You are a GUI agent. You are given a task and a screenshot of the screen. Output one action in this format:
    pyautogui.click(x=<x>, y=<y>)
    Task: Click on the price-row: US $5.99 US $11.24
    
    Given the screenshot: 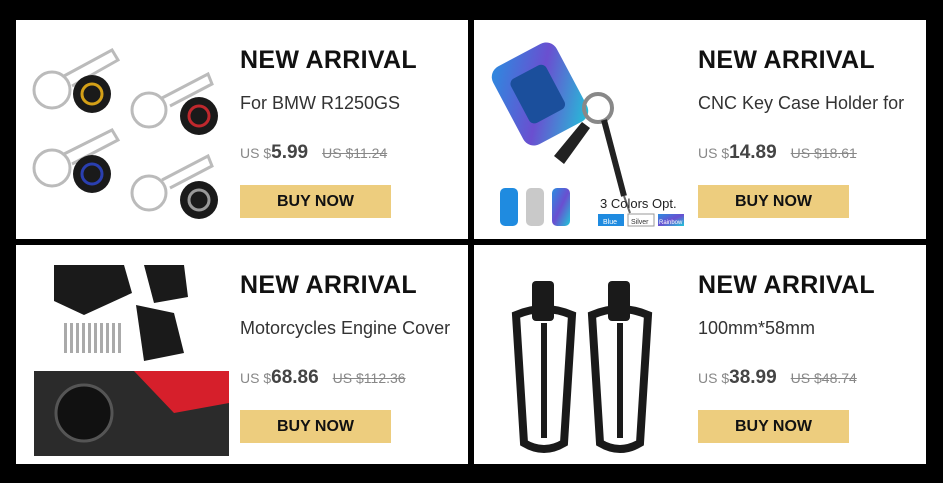 What is the action you would take?
    pyautogui.click(x=313, y=153)
    